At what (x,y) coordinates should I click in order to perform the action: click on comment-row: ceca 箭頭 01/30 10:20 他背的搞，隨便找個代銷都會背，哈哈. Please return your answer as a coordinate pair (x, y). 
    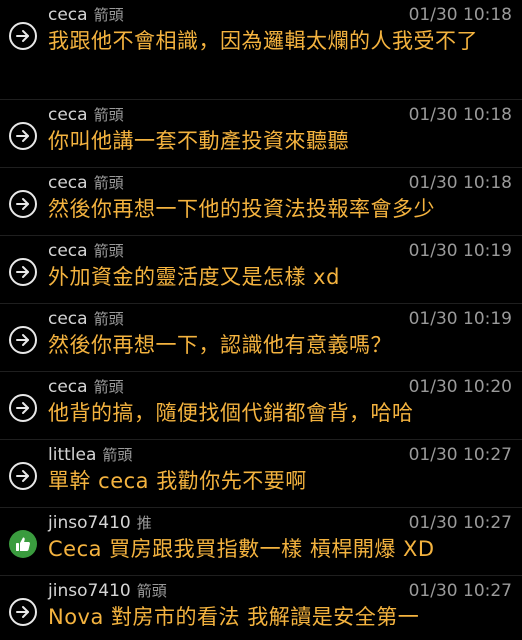
    Looking at the image, I should click on (261, 406).